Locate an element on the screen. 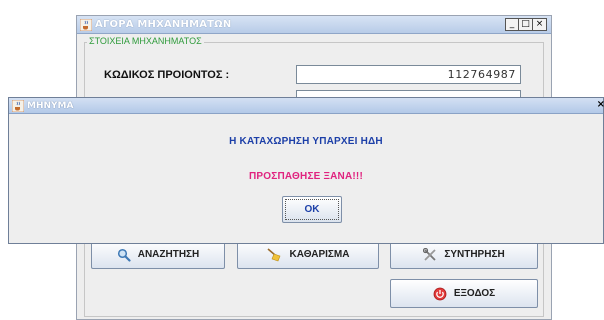 The height and width of the screenshot is (320, 604). exit-button-label: ΕΞΟΔΟΣ is located at coordinates (474, 293).